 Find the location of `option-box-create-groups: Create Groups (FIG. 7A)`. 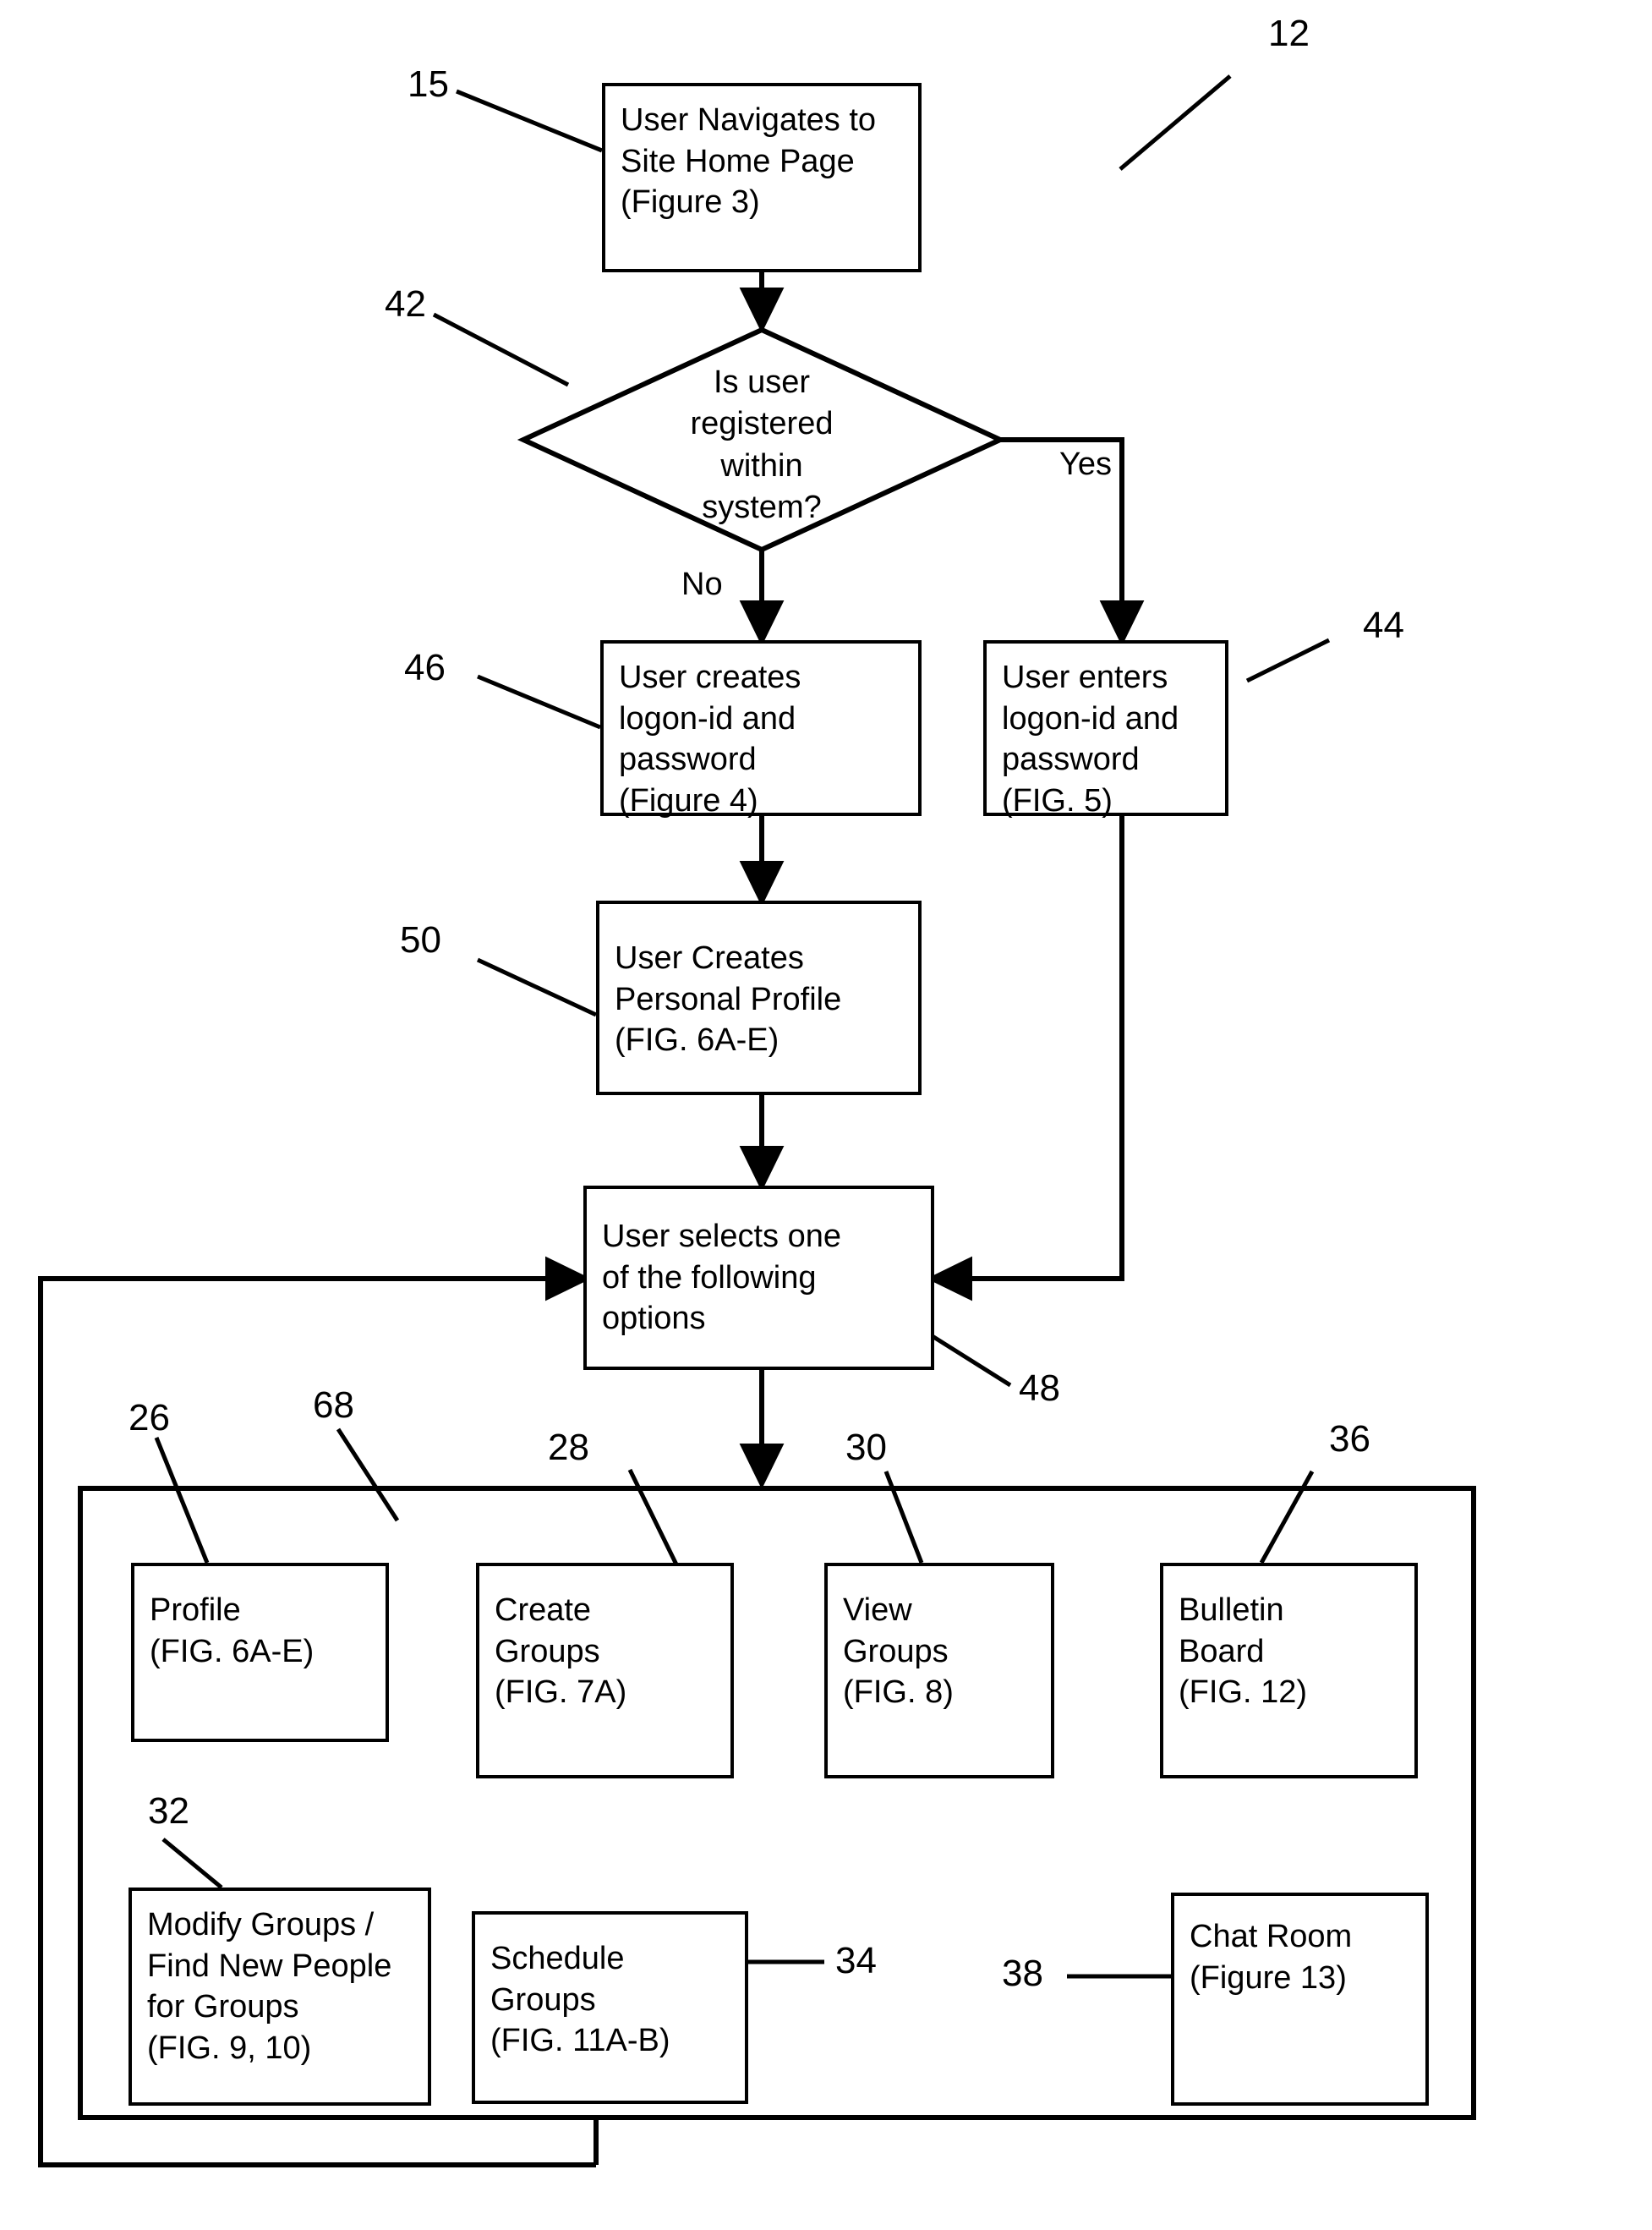

option-box-create-groups: Create Groups (FIG. 7A) is located at coordinates (605, 1670).